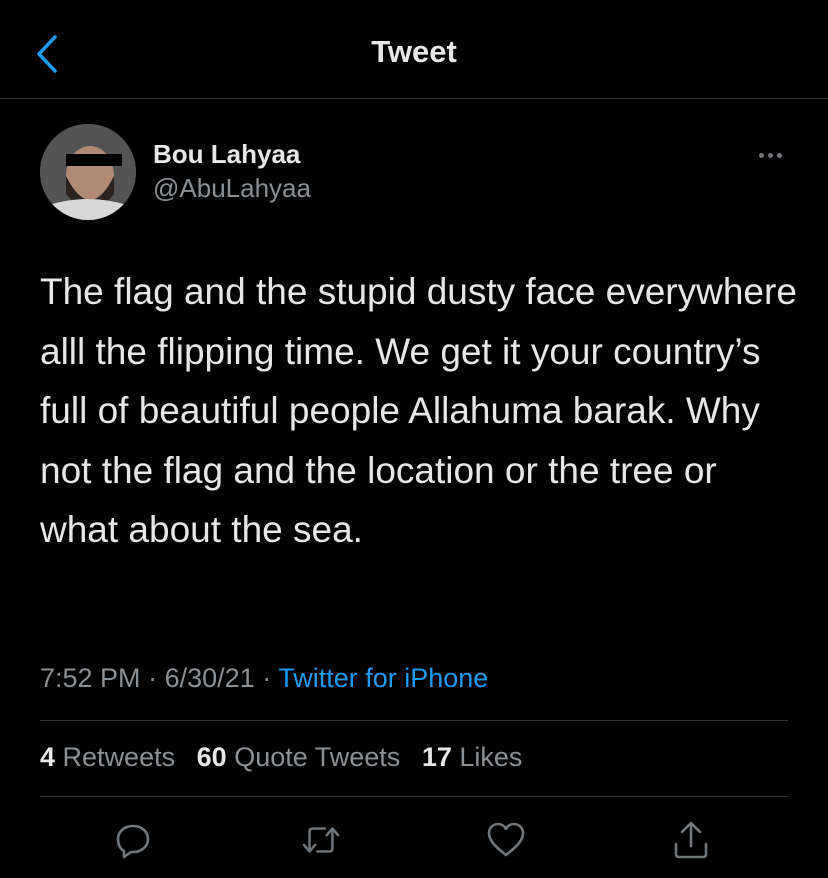 Image resolution: width=828 pixels, height=878 pixels. I want to click on reply-button, so click(133, 840).